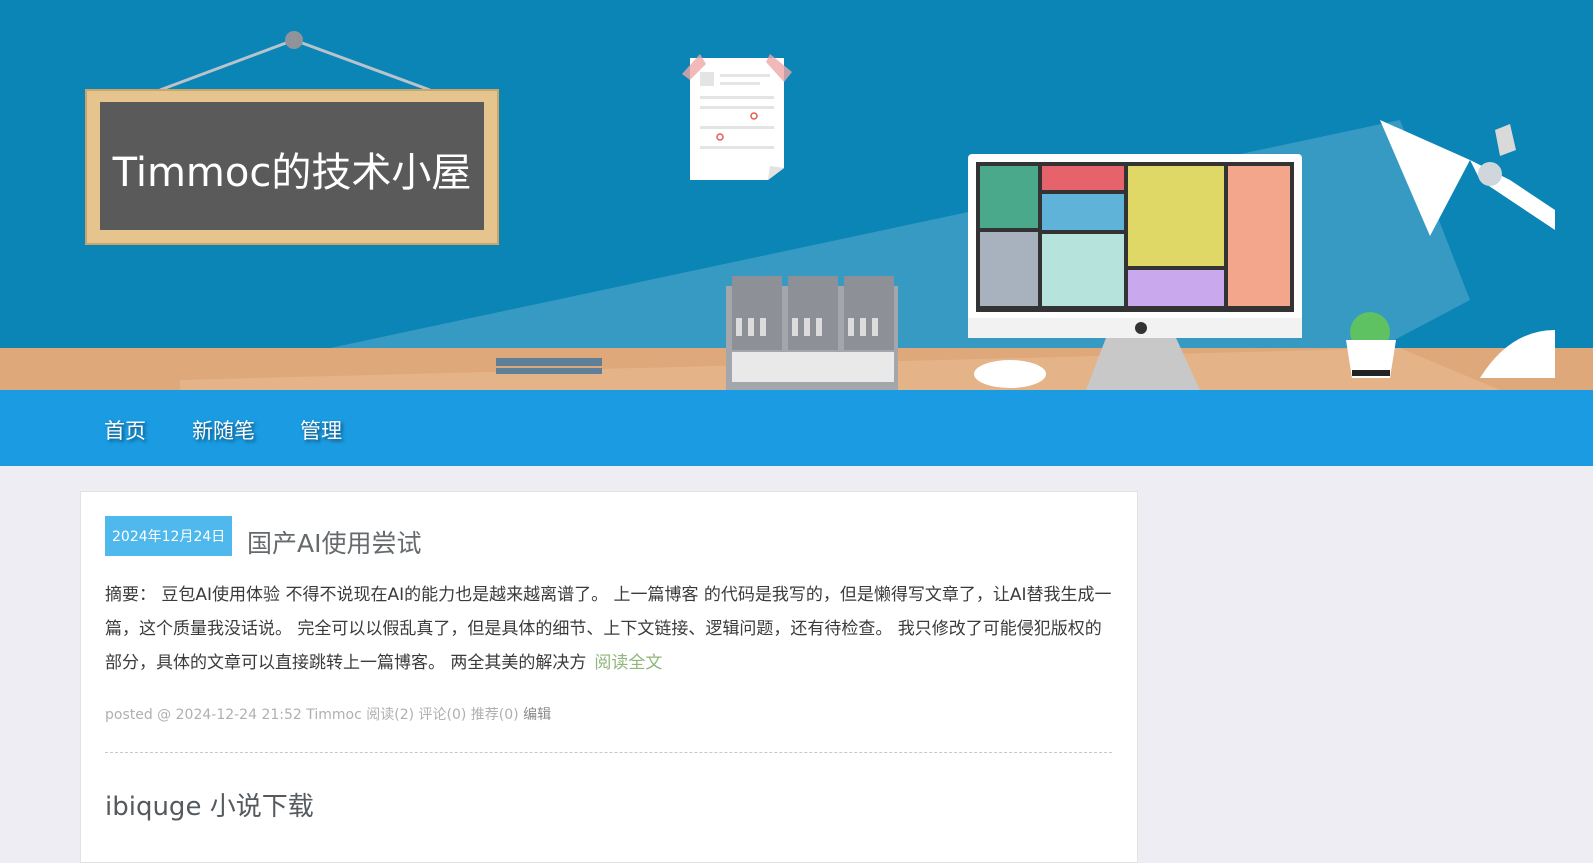 This screenshot has height=863, width=1593. What do you see at coordinates (292, 169) in the screenshot?
I see `blog-title: Timmoc的技术小屋` at bounding box center [292, 169].